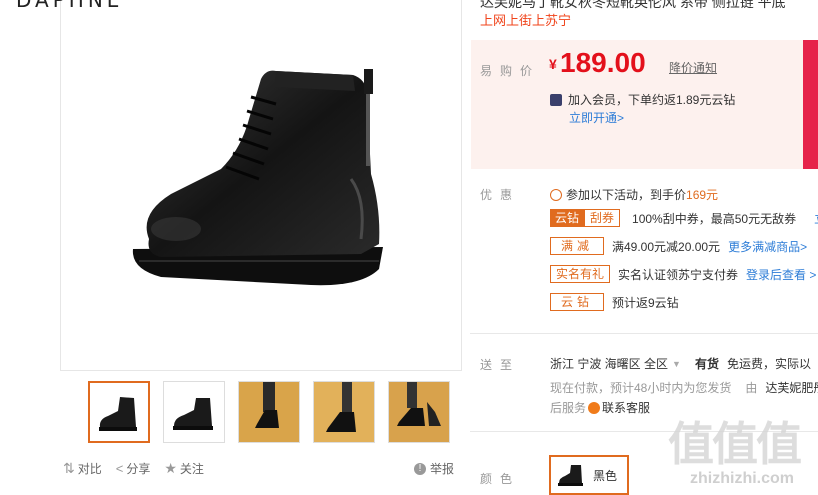 The image size is (818, 495). What do you see at coordinates (642, 99) in the screenshot?
I see `member-offer: 加入会员，下单约返1.89元云钻` at bounding box center [642, 99].